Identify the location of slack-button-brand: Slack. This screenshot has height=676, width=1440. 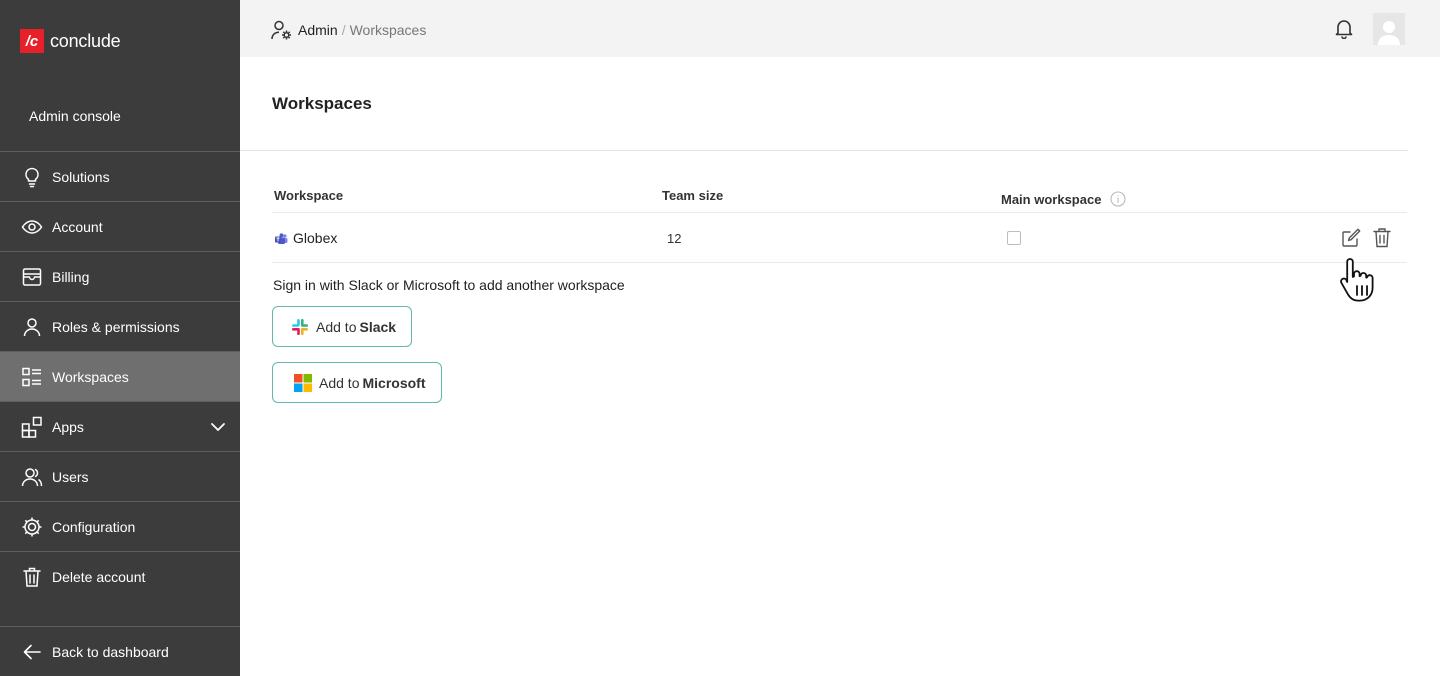
(378, 326).